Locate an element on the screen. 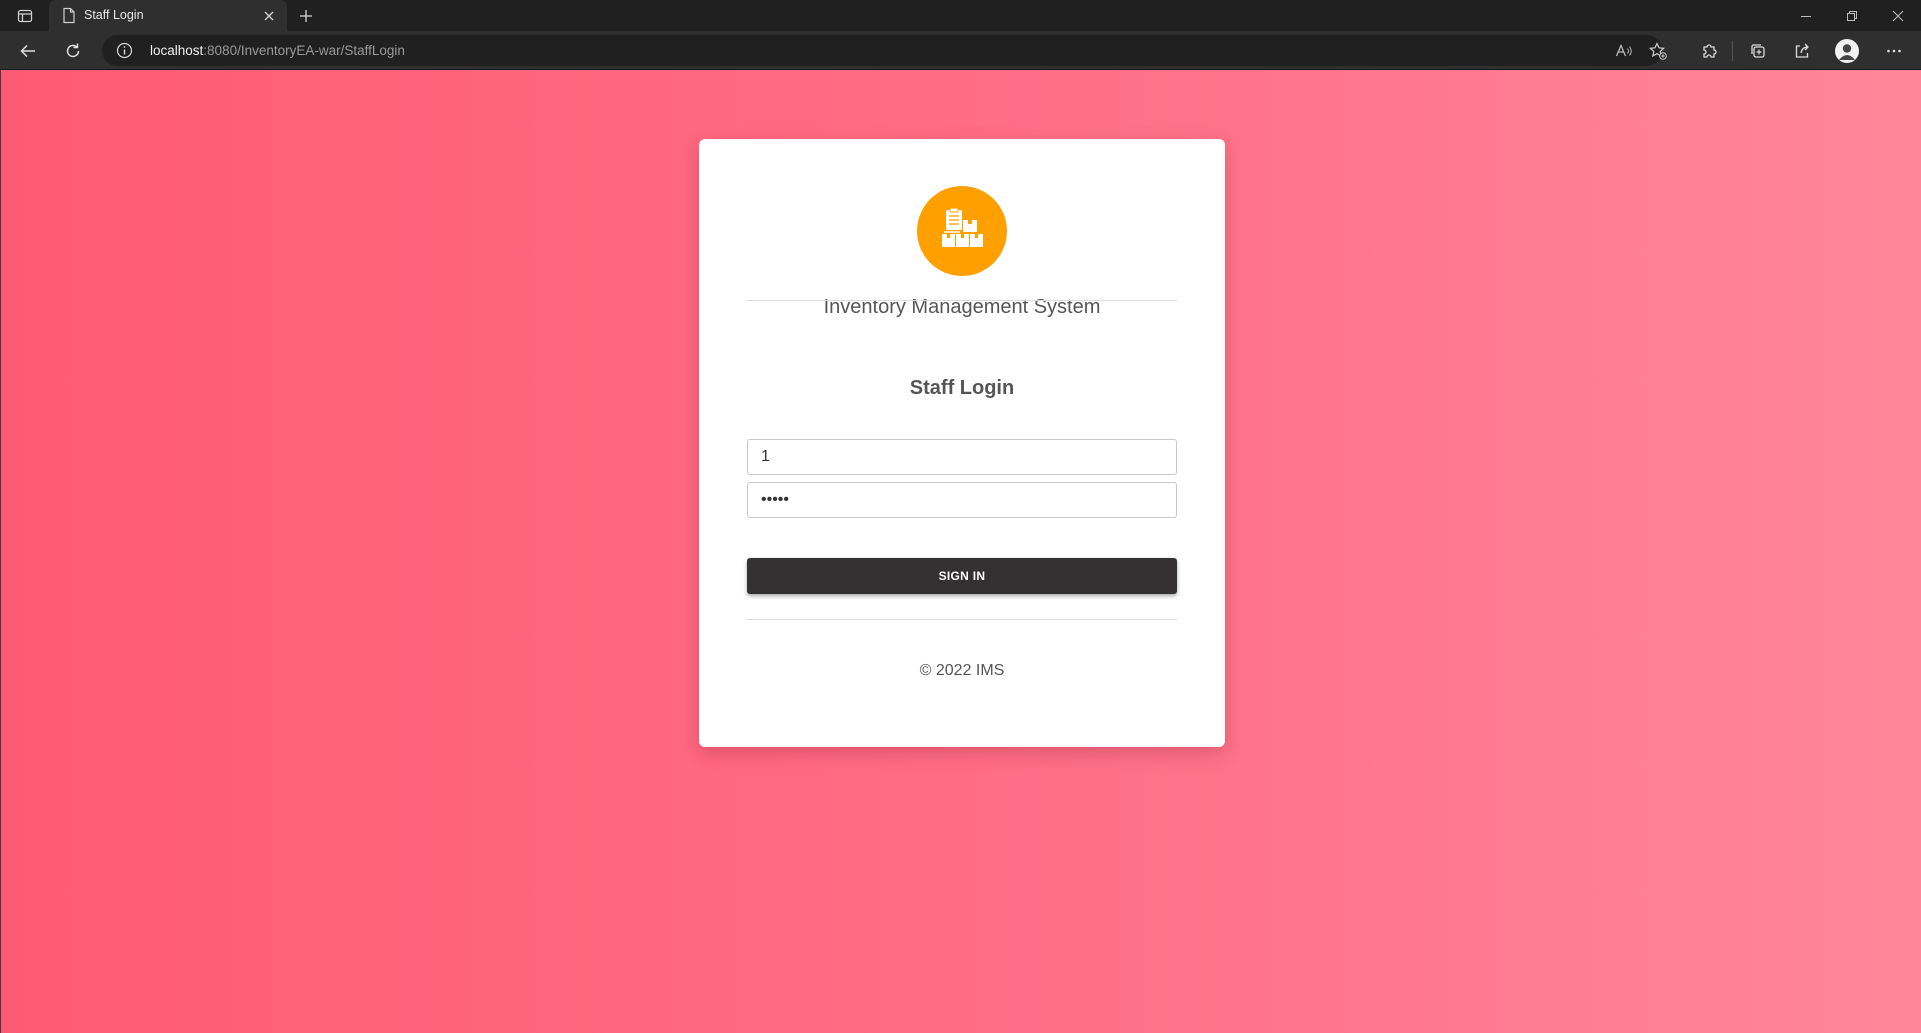 The image size is (1921, 1033). inventory-boxes-icon is located at coordinates (962, 231).